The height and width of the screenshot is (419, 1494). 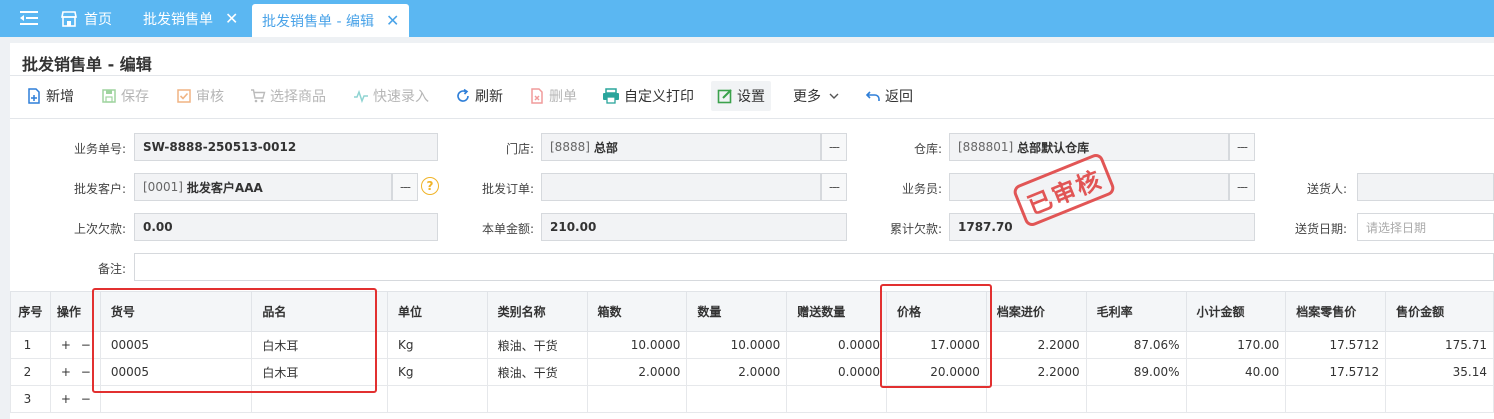 What do you see at coordinates (210, 97) in the screenshot?
I see `audit-label: 审核` at bounding box center [210, 97].